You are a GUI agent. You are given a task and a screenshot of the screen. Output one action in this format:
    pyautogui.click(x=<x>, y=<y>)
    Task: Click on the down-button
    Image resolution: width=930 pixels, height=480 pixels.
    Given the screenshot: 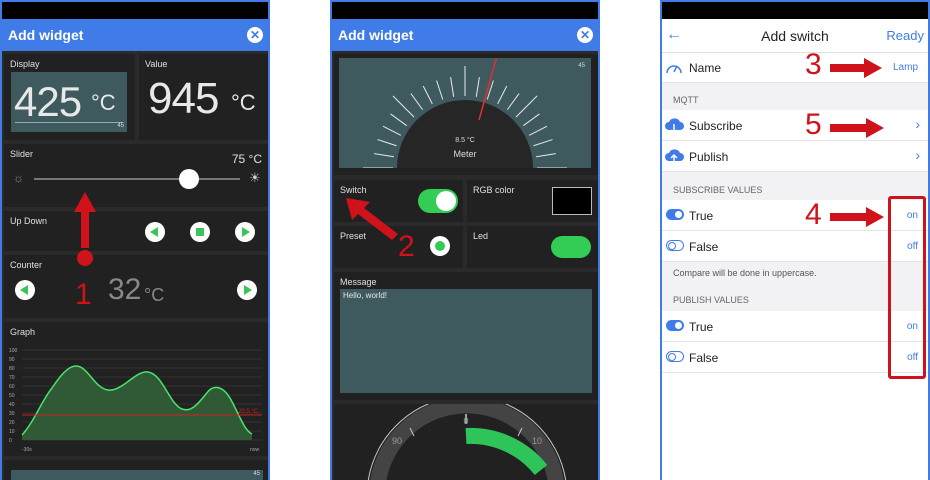 What is the action you would take?
    pyautogui.click(x=155, y=232)
    